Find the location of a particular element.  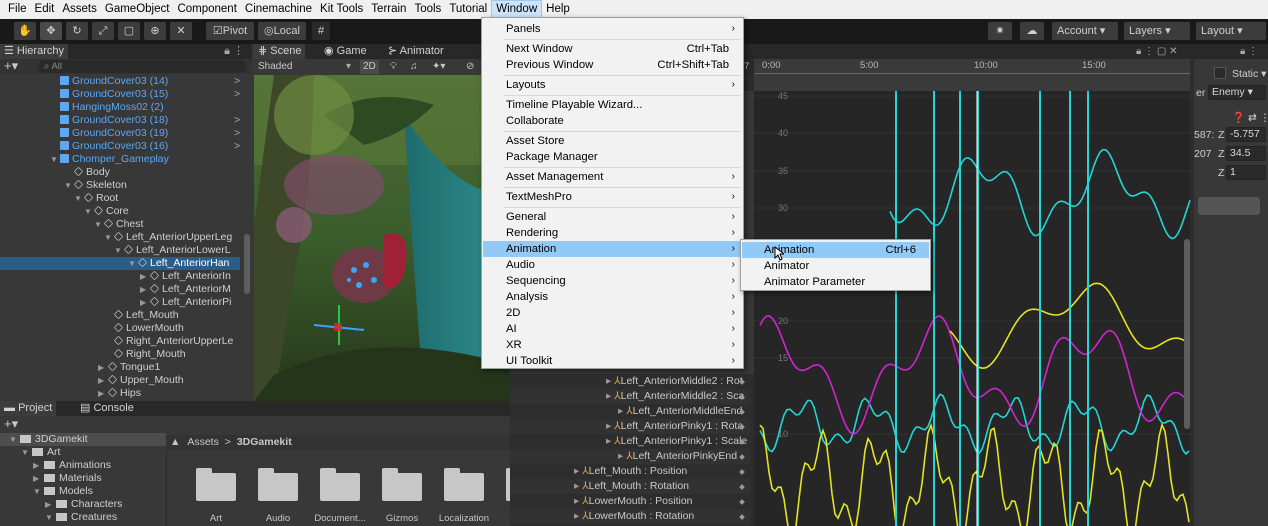

hierarchy-item: HangingMoss02 (2) is located at coordinates (120, 107).